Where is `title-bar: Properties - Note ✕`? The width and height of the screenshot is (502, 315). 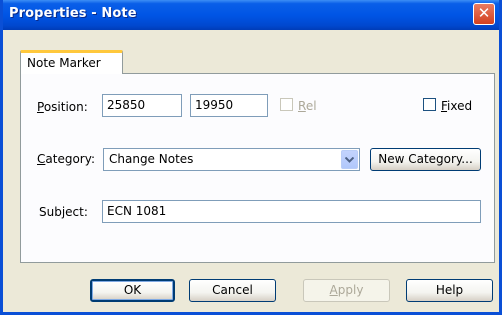
title-bar: Properties - Note ✕ is located at coordinates (251, 15).